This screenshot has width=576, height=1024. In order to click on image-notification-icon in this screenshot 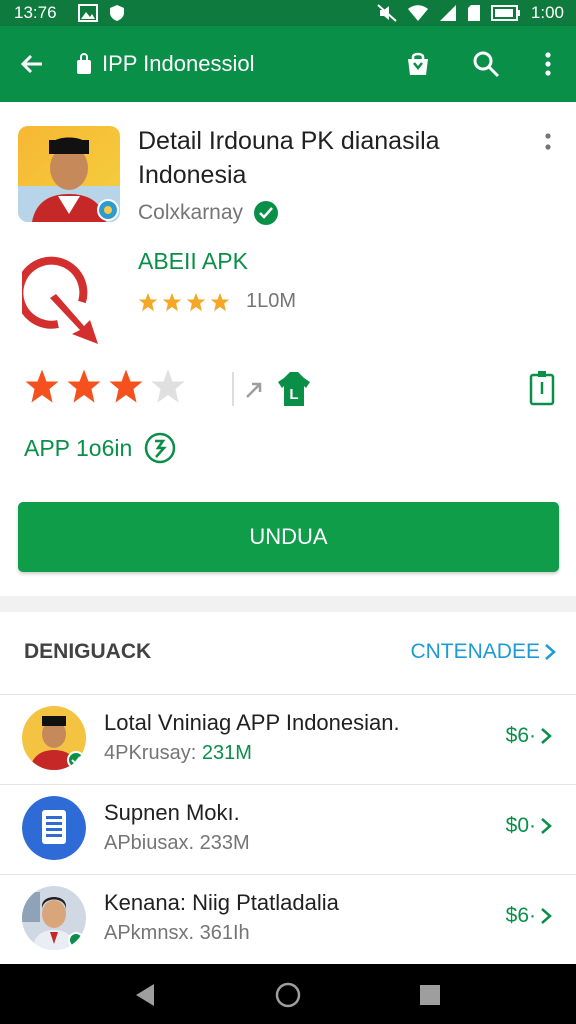, I will do `click(88, 13)`.